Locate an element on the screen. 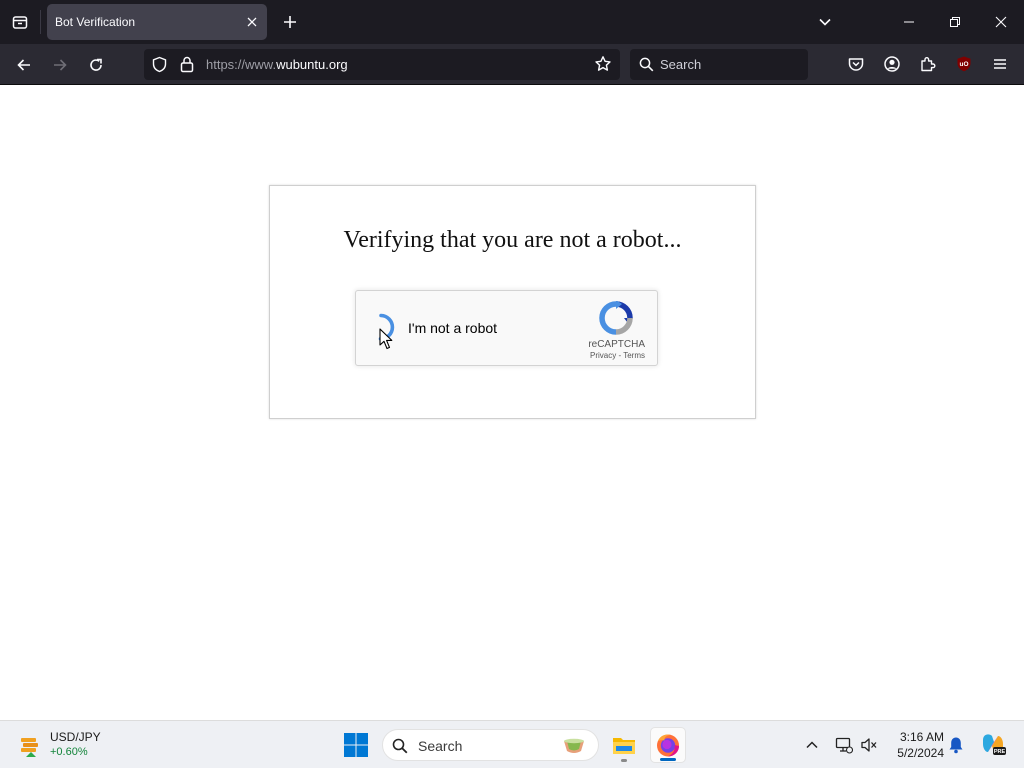 The width and height of the screenshot is (1024, 768). firefox-icon is located at coordinates (668, 745).